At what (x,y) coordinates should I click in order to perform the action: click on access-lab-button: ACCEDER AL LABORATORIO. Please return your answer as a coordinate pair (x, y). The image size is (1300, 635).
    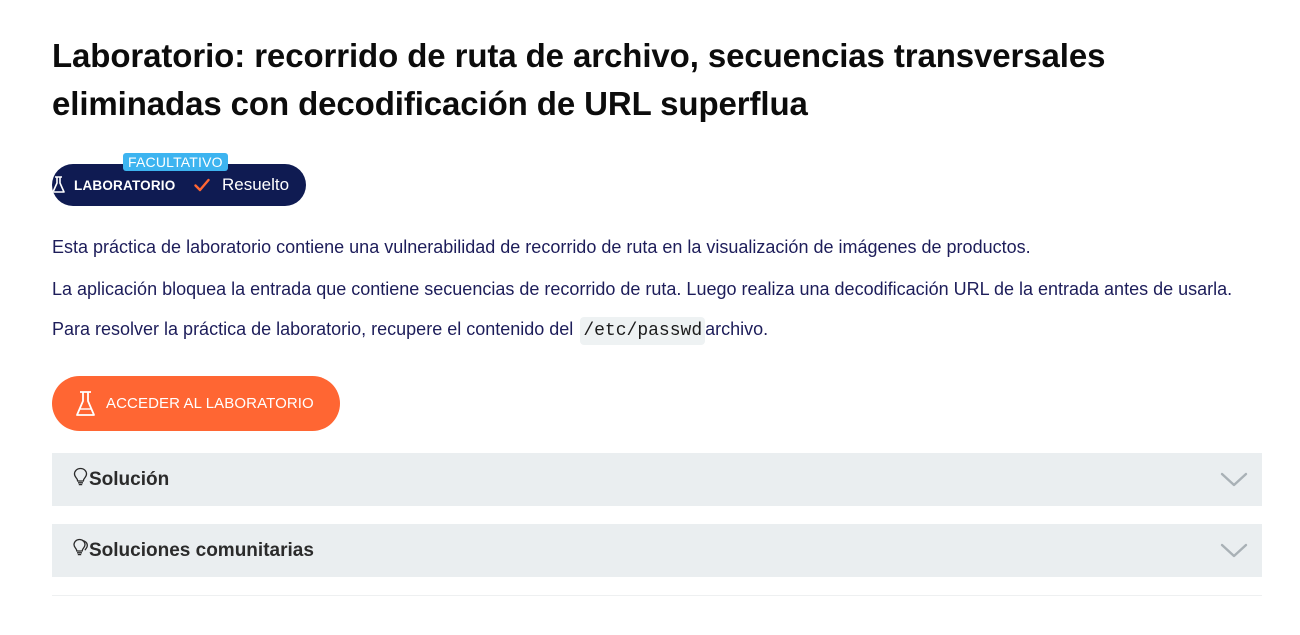
    Looking at the image, I should click on (196, 403).